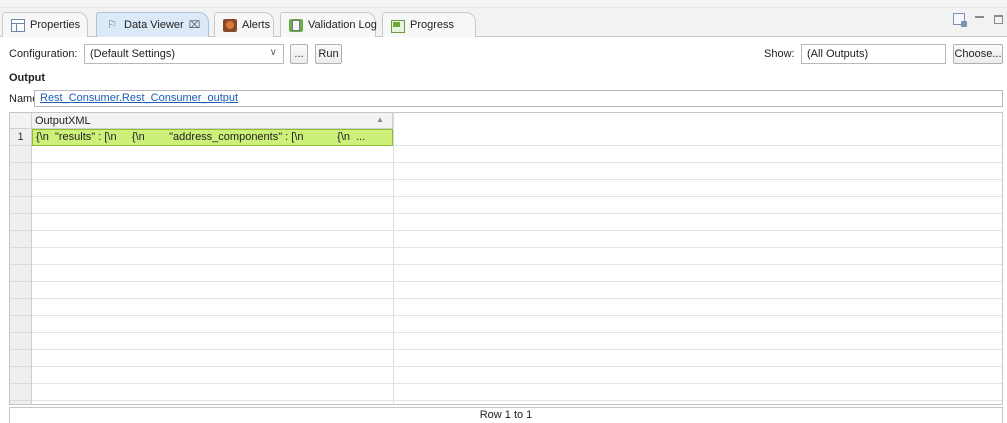 Image resolution: width=1007 pixels, height=423 pixels. What do you see at coordinates (132, 54) in the screenshot?
I see `configuration-value: (Default Settings)` at bounding box center [132, 54].